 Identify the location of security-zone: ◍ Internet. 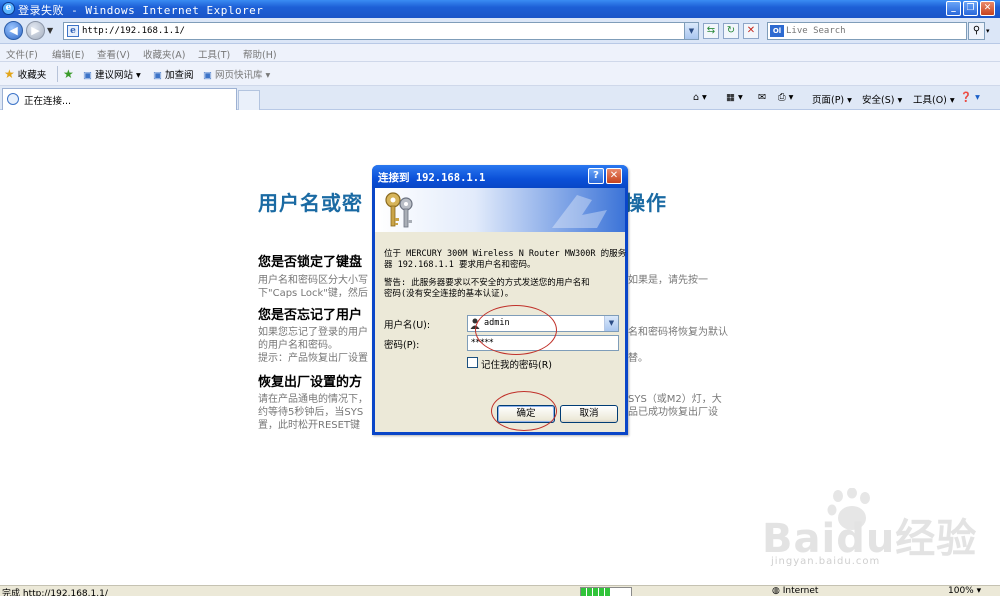
(795, 591).